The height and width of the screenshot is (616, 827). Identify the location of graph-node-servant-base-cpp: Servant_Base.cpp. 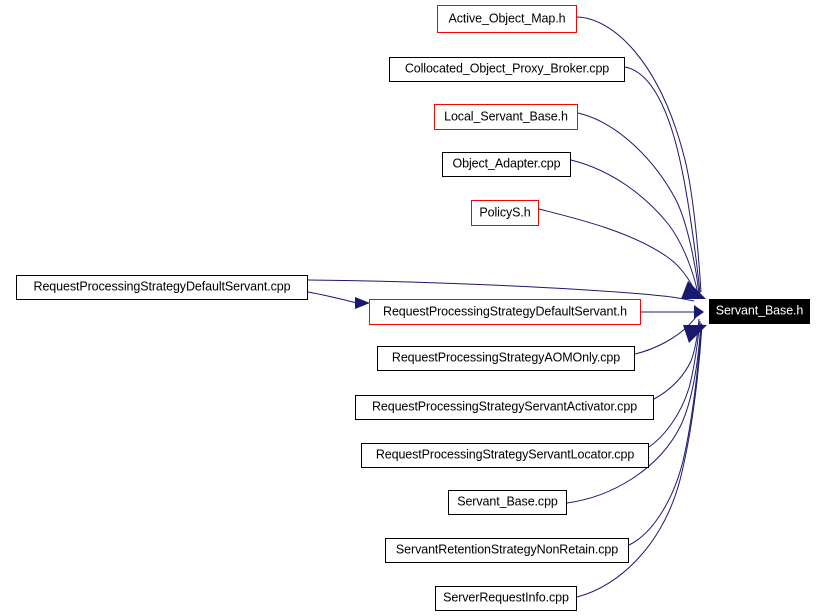
(507, 502).